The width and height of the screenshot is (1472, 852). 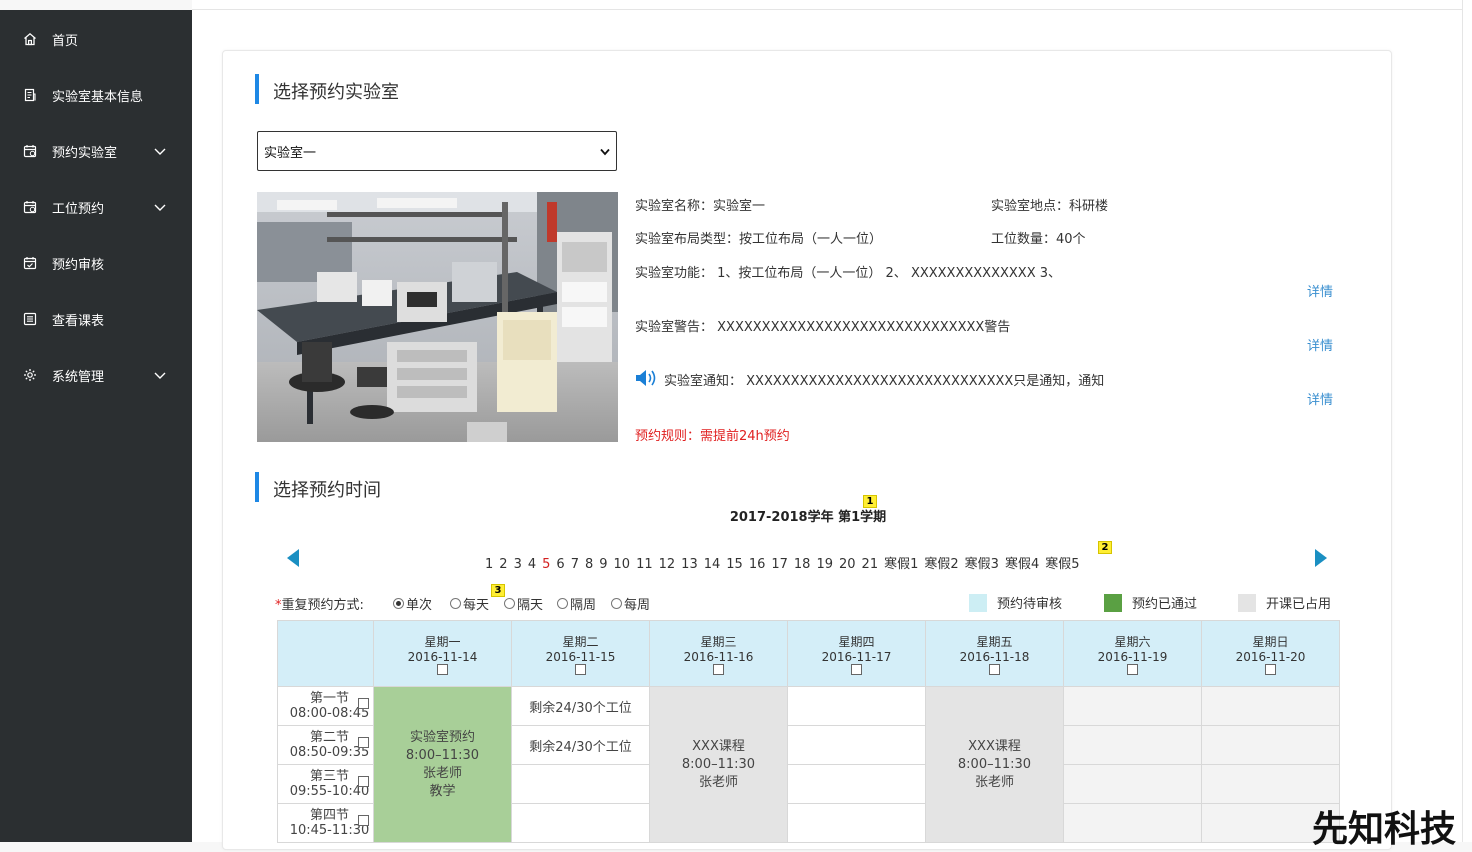 I want to click on sidebar-item-label: 工位预约, so click(x=78, y=209).